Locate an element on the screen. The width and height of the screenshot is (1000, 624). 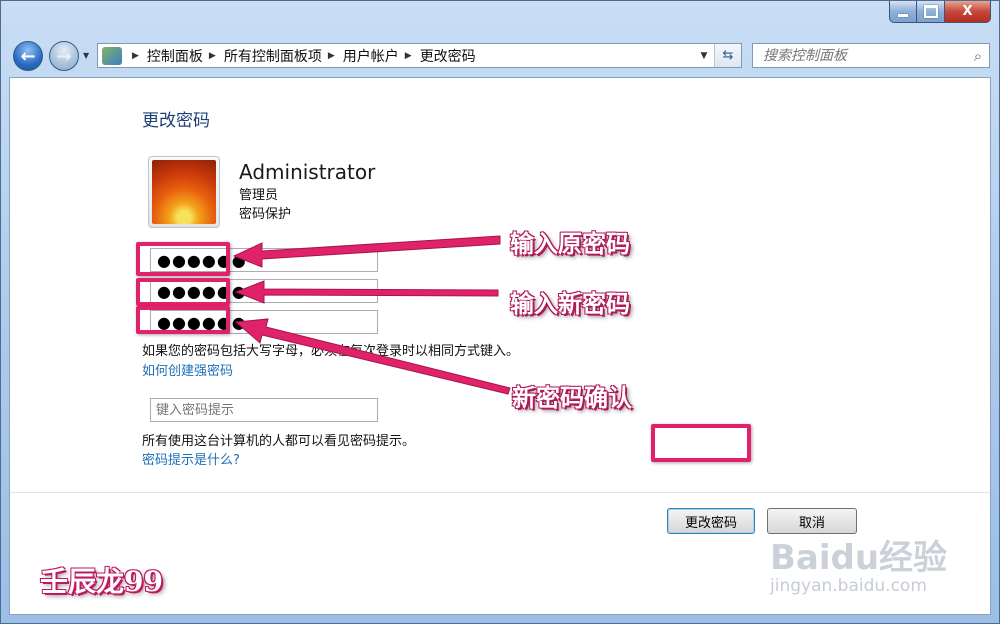
maximize-button is located at coordinates (931, 12).